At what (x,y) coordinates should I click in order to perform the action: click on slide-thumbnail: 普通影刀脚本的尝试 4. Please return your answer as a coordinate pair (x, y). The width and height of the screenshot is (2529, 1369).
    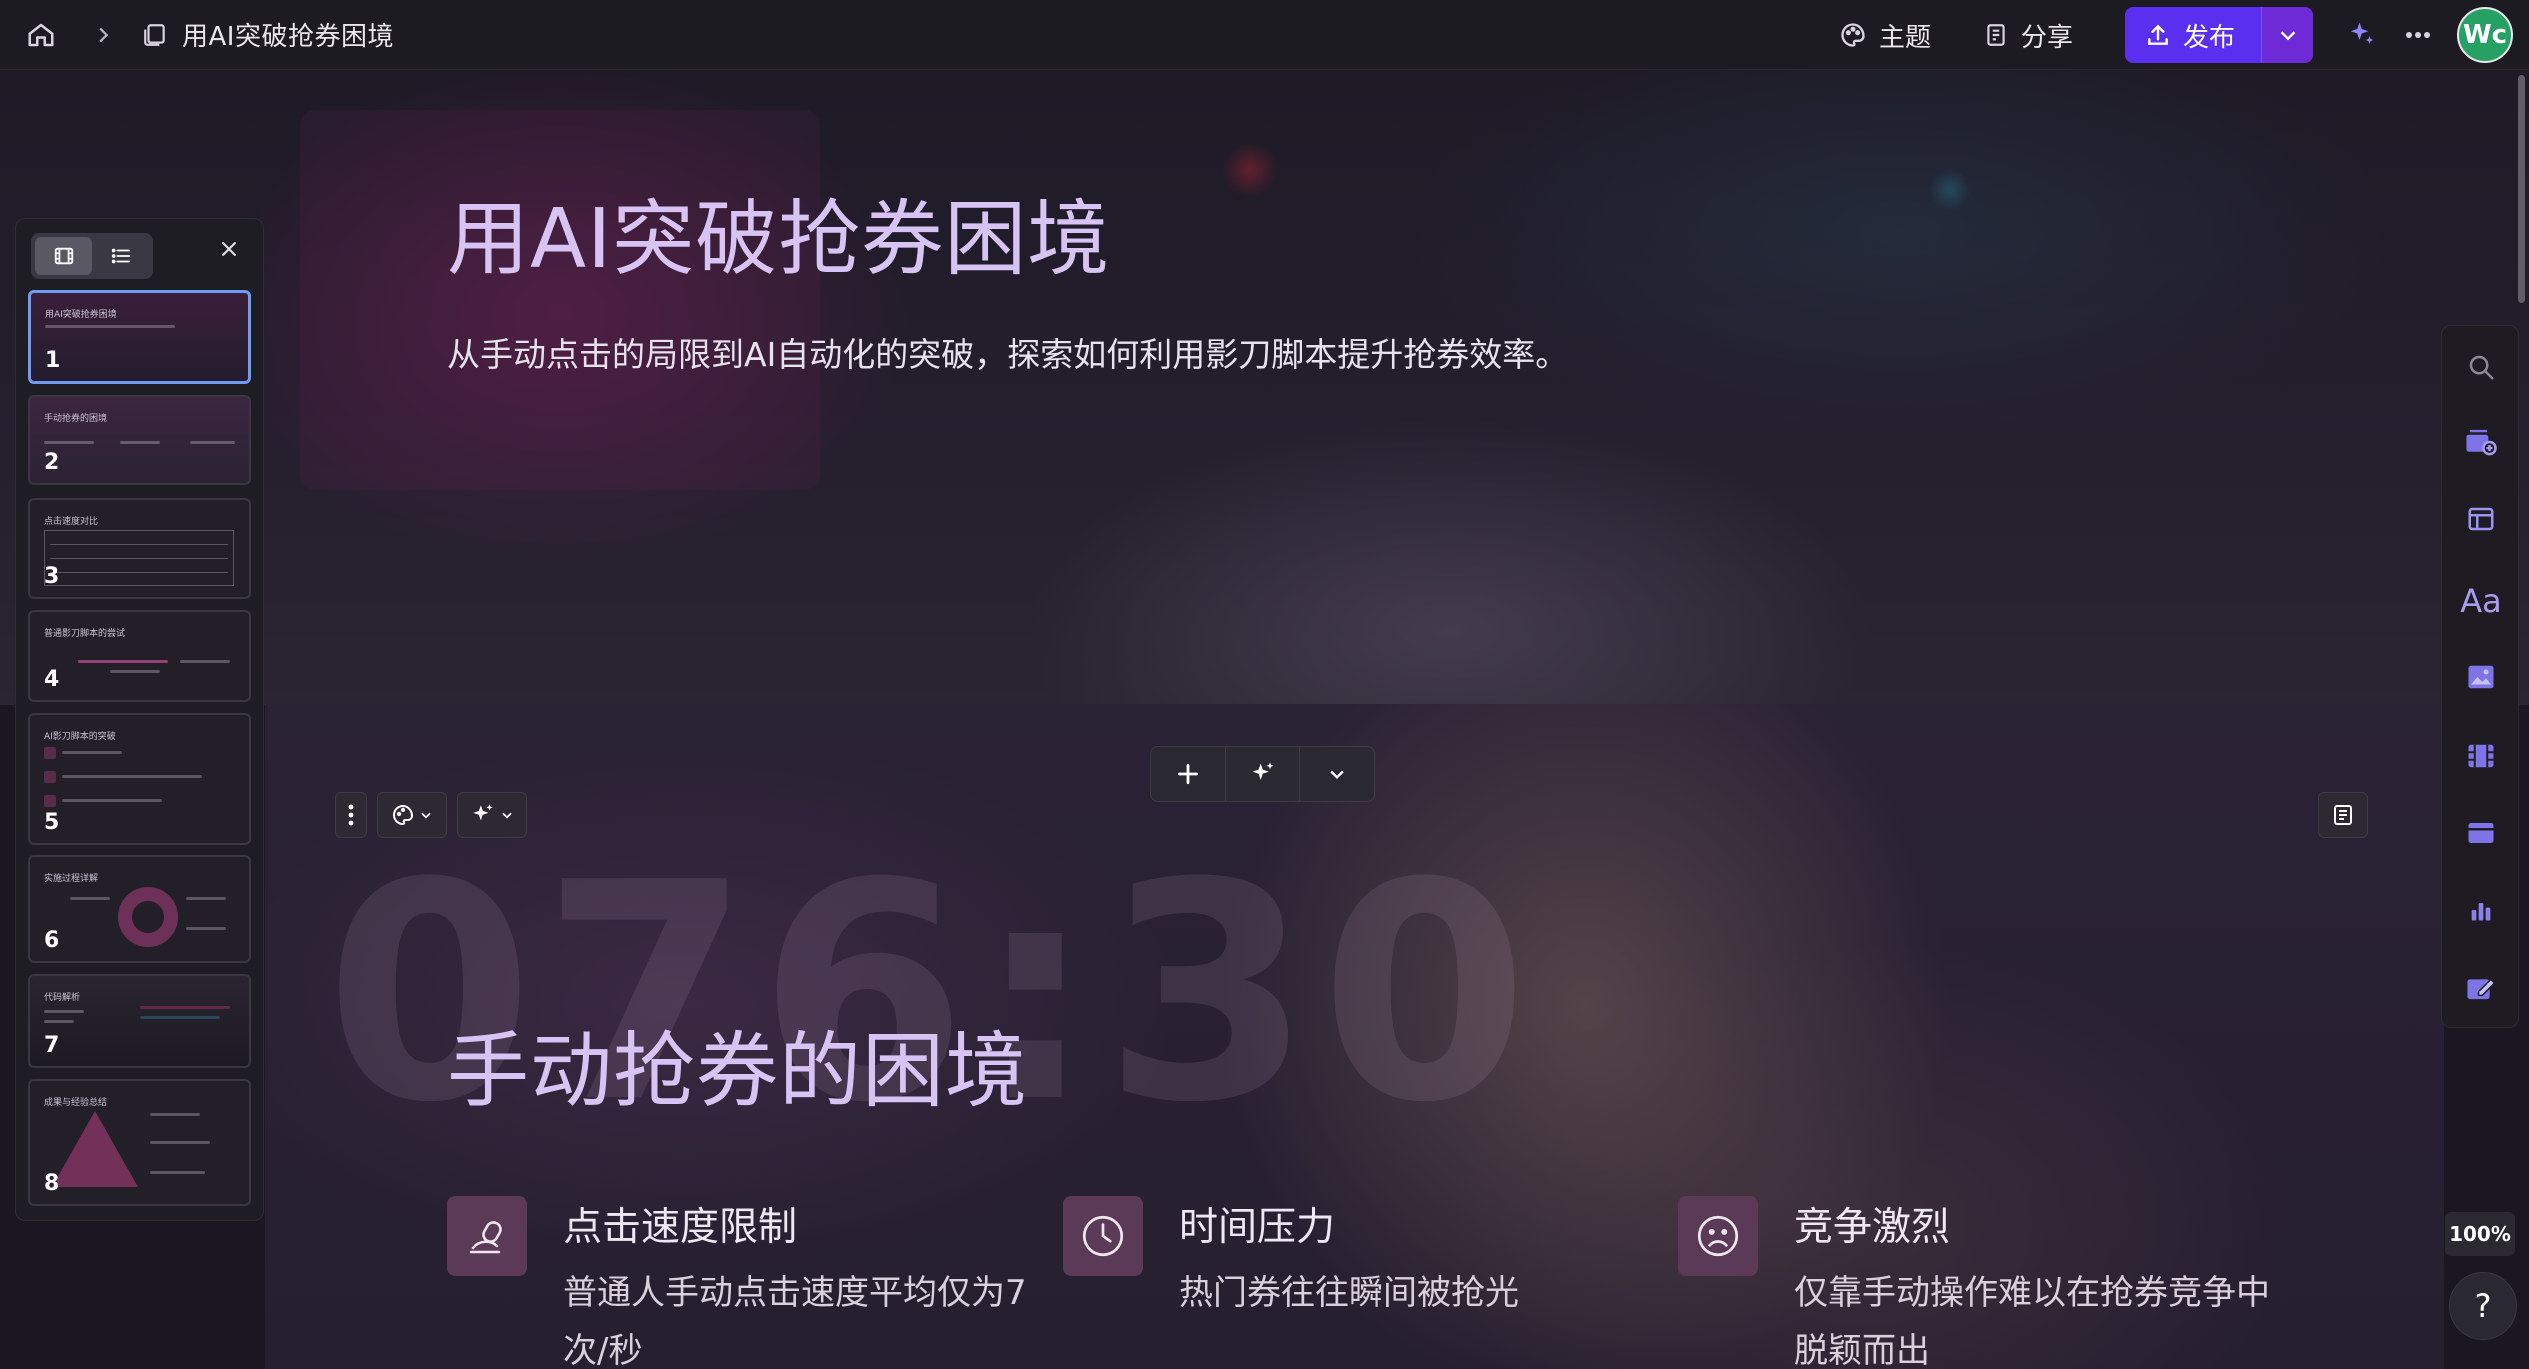
    Looking at the image, I should click on (139, 656).